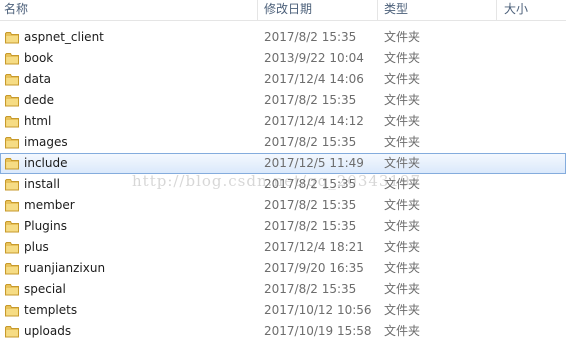 The height and width of the screenshot is (345, 566). Describe the element at coordinates (318, 310) in the screenshot. I see `file-modified: 2017/10/12 10:56` at that location.